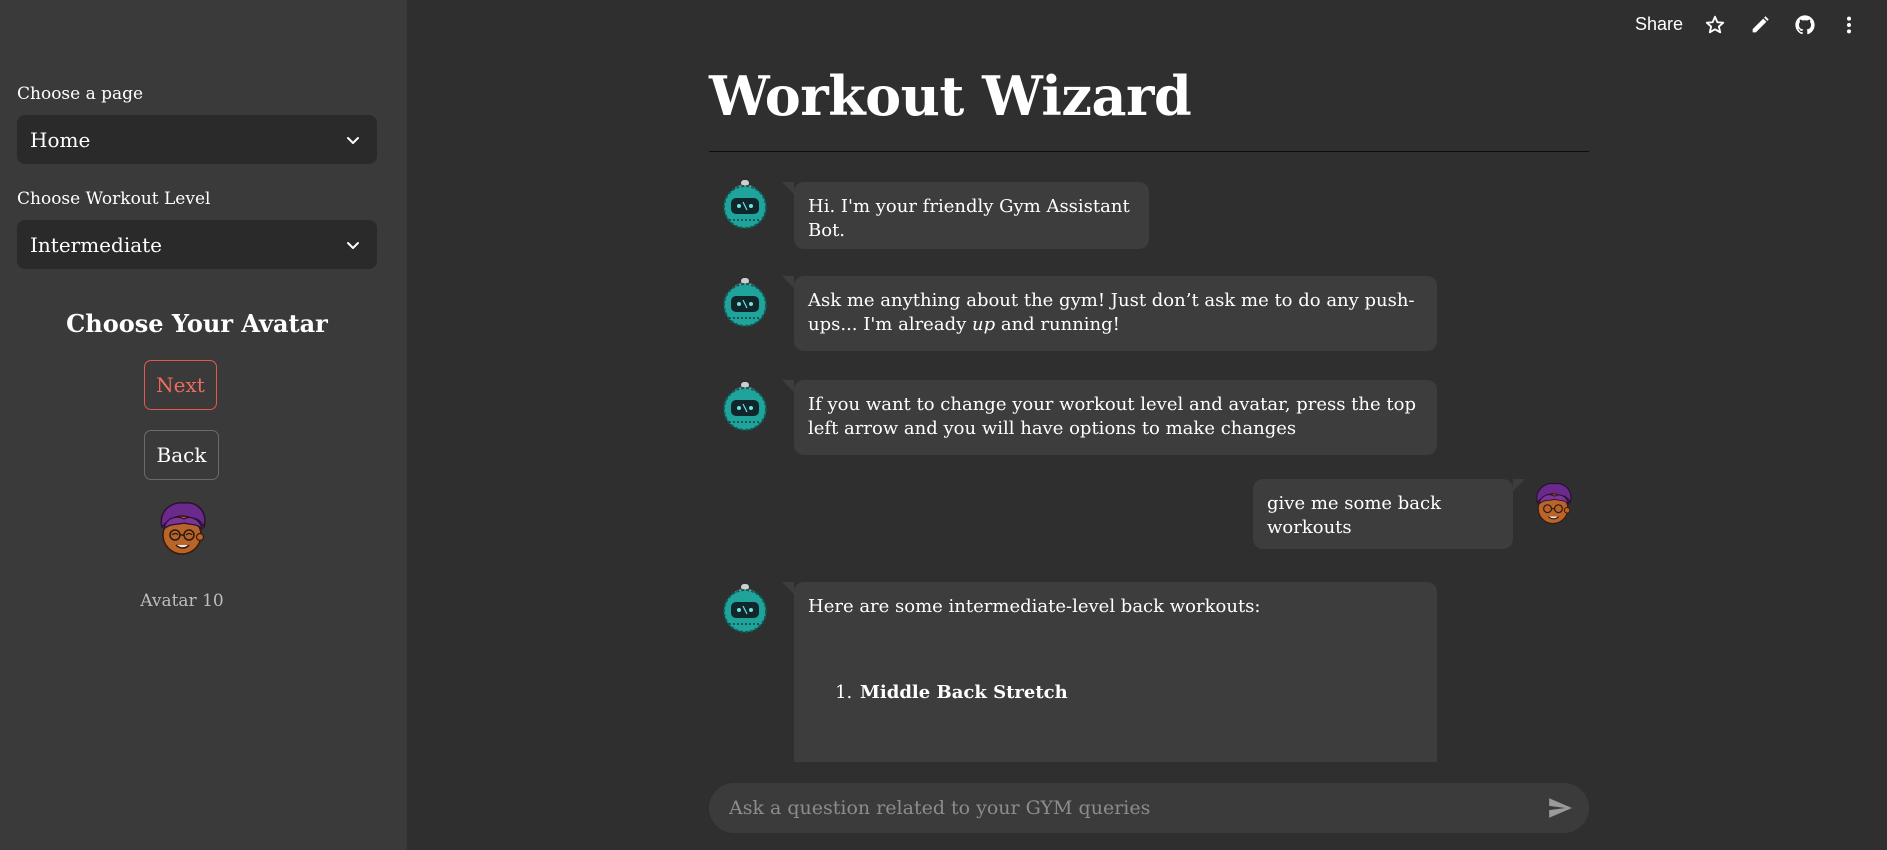 This screenshot has height=850, width=1887. I want to click on avatar-heading: Choose Your Avatar, so click(197, 323).